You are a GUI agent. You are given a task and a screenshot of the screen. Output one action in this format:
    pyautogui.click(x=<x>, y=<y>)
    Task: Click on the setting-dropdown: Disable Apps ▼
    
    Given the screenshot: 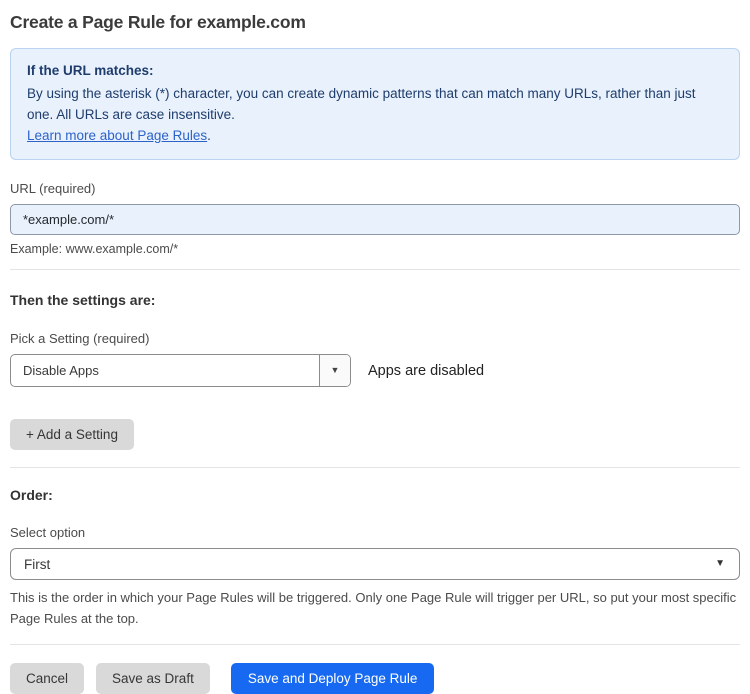 What is the action you would take?
    pyautogui.click(x=180, y=370)
    